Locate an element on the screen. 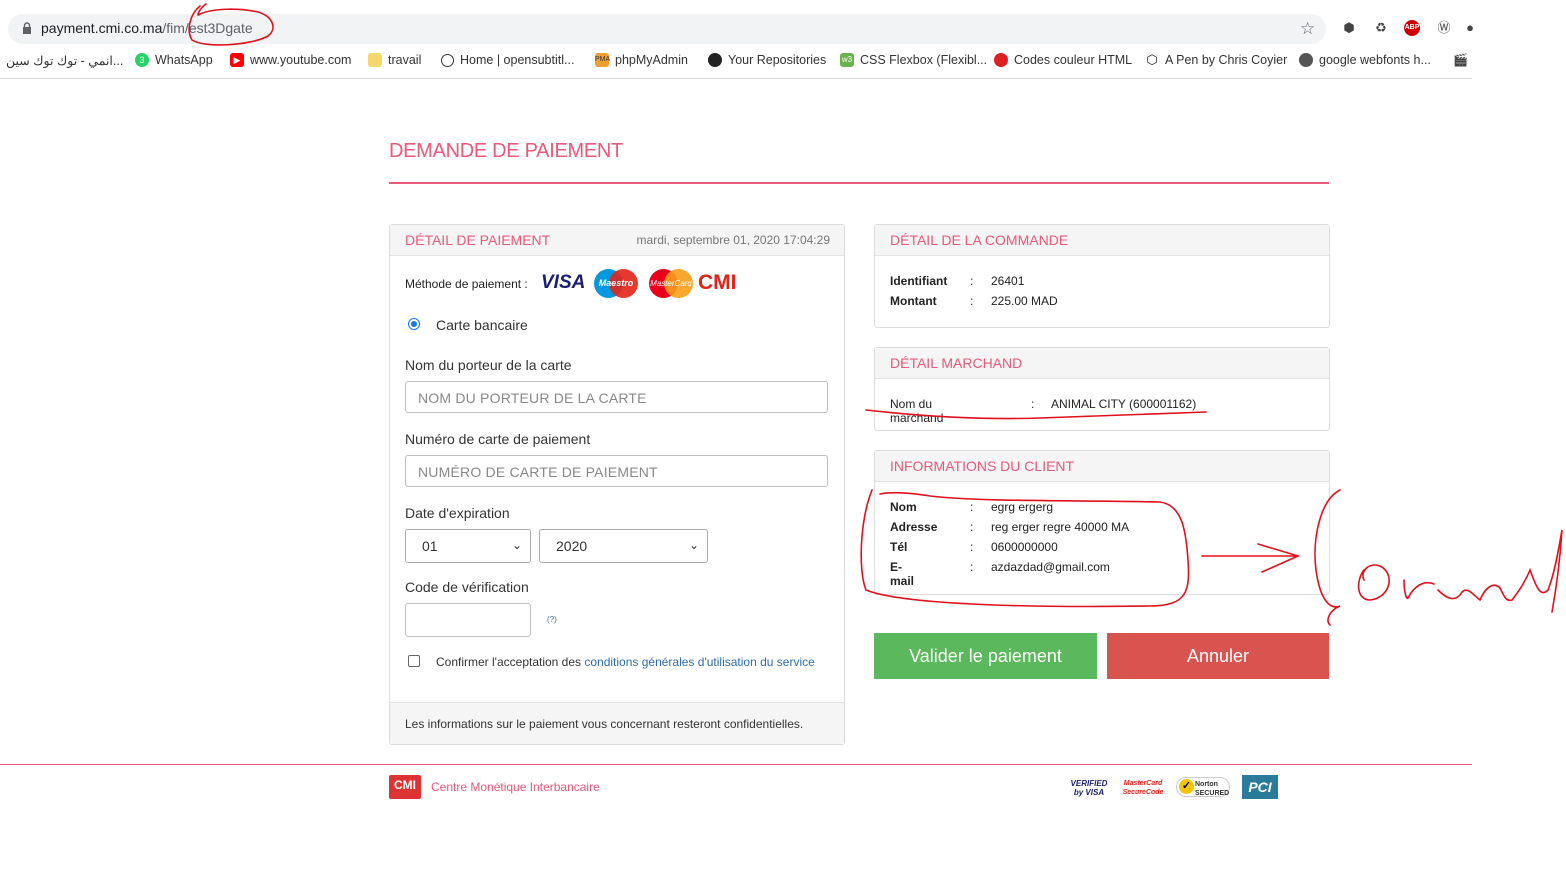  merchant-detail-heading: DÉTAIL MARCHAND is located at coordinates (956, 363).